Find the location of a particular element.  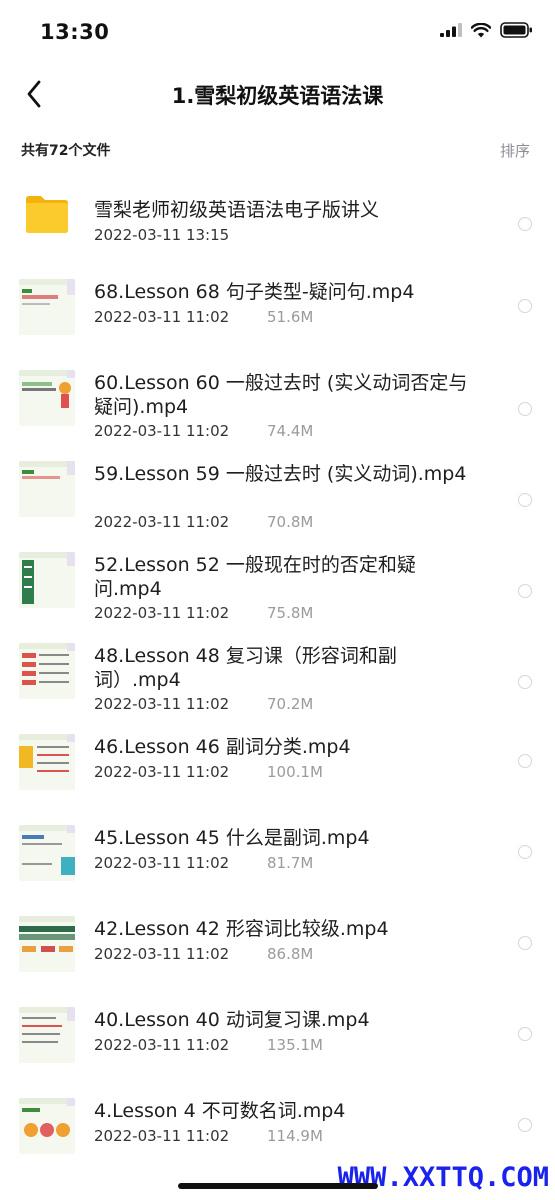

file-name: 40.Lesson 40 动词复习课.mp4 is located at coordinates (232, 1020).